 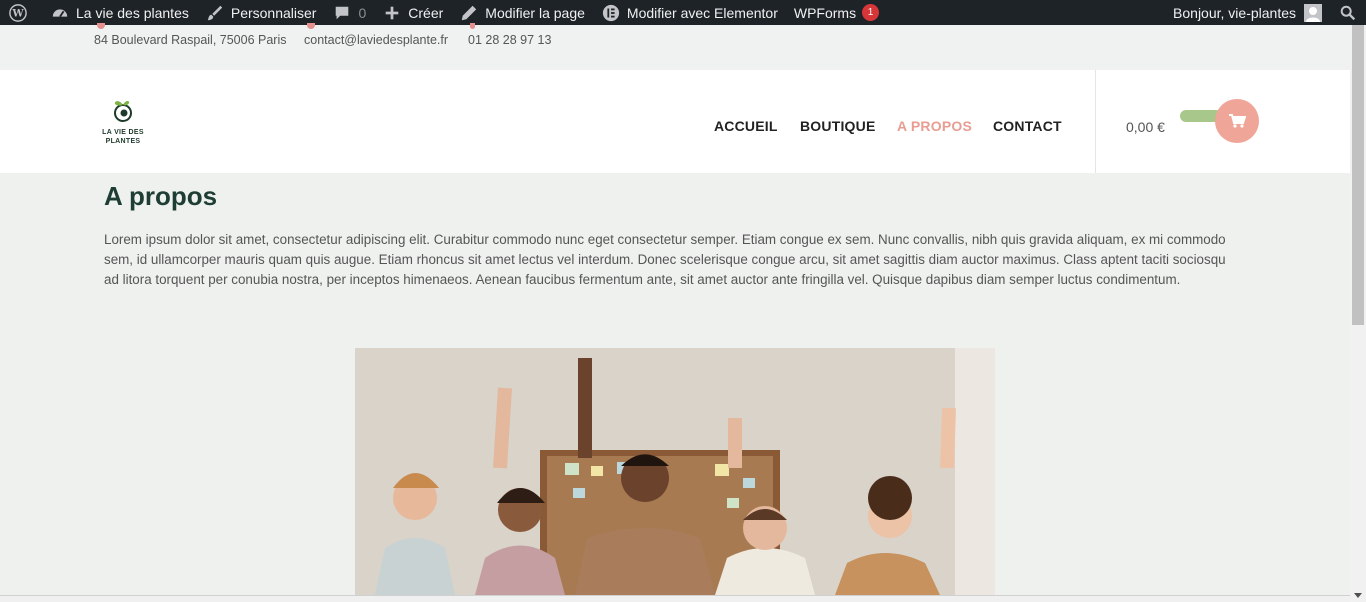 What do you see at coordinates (132, 12) in the screenshot?
I see `site-name-label: La vie des plantes` at bounding box center [132, 12].